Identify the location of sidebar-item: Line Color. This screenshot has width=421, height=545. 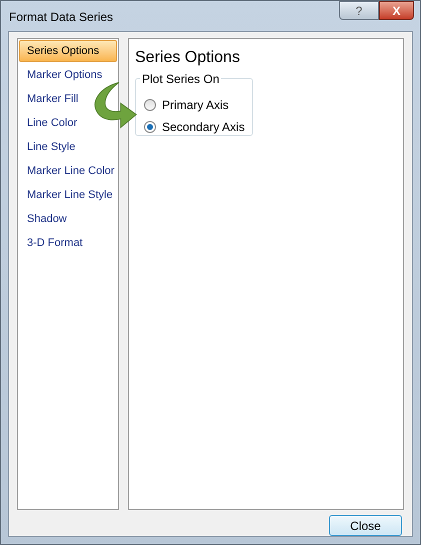
(52, 123).